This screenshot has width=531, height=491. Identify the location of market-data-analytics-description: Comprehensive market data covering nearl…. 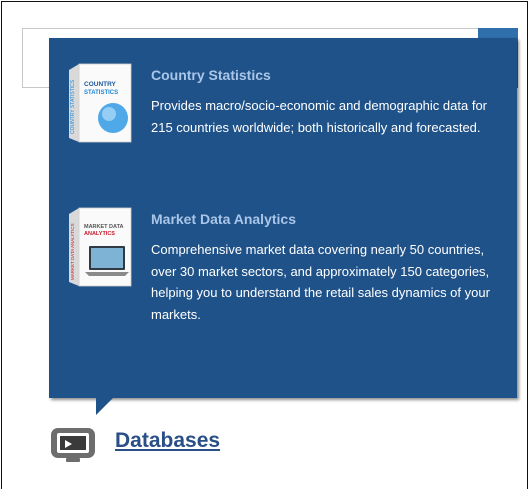
(320, 282).